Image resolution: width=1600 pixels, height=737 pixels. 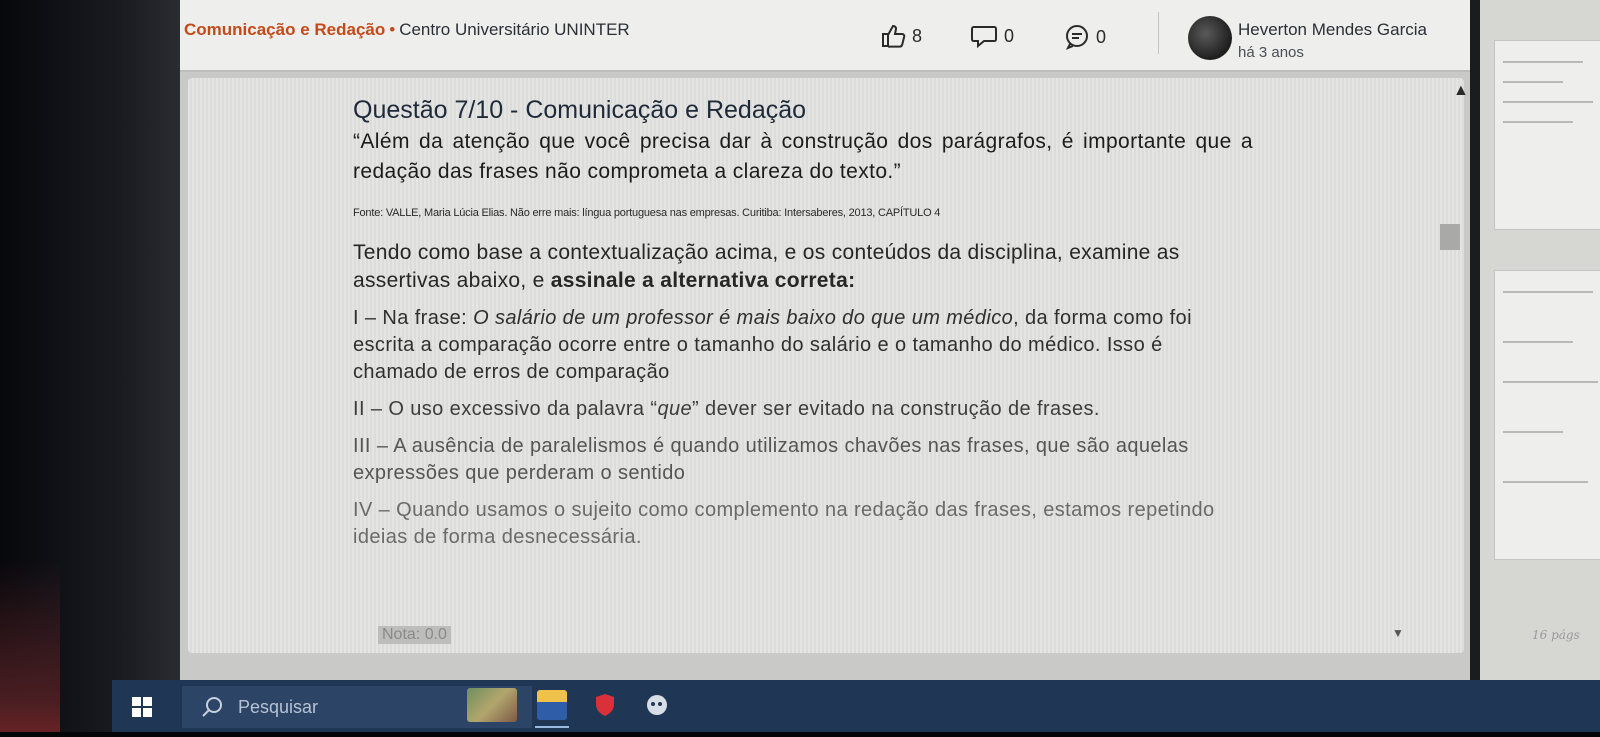 I want to click on page-thumbnails-panel: 16 págs, so click(x=1535, y=345).